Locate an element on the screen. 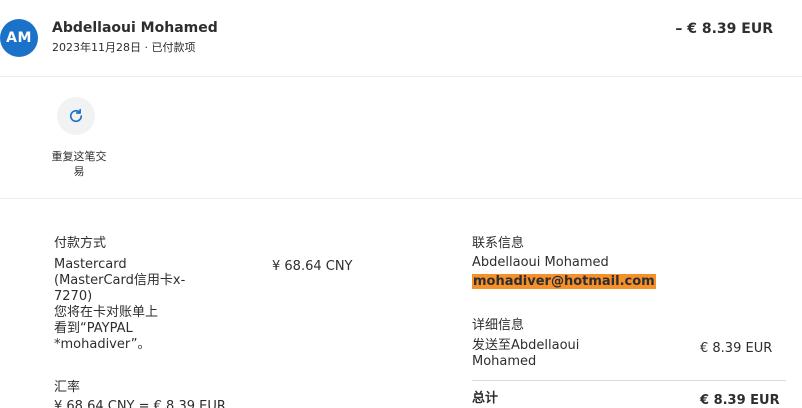  repeat-transaction-label: 重复这笔交易 is located at coordinates (79, 164).